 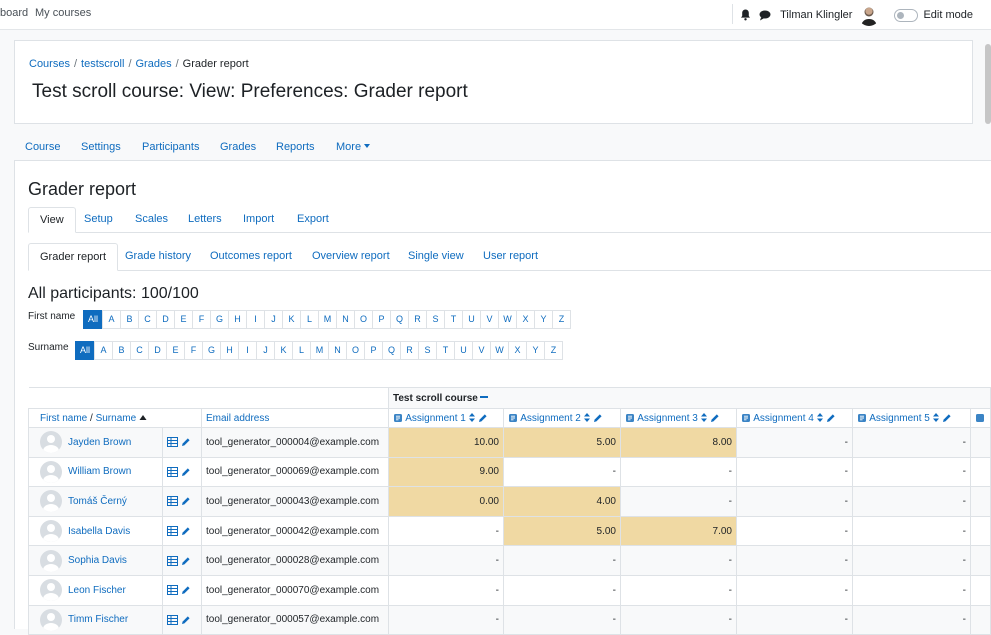 I want to click on surname-initial-all: All, so click(x=85, y=350).